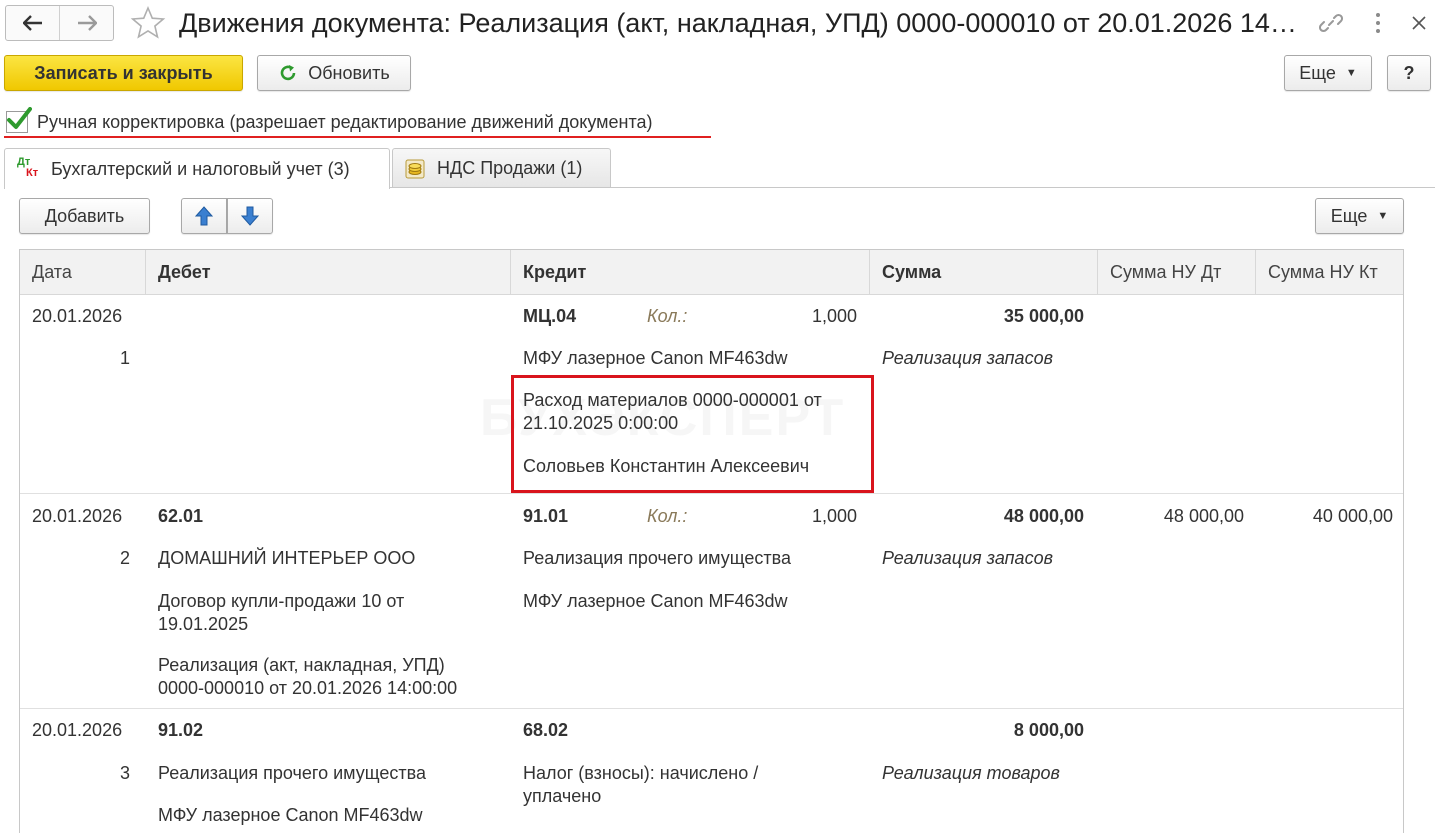 The image size is (1435, 833). What do you see at coordinates (203, 624) in the screenshot?
I see `debit-subconto: 19.01.2025` at bounding box center [203, 624].